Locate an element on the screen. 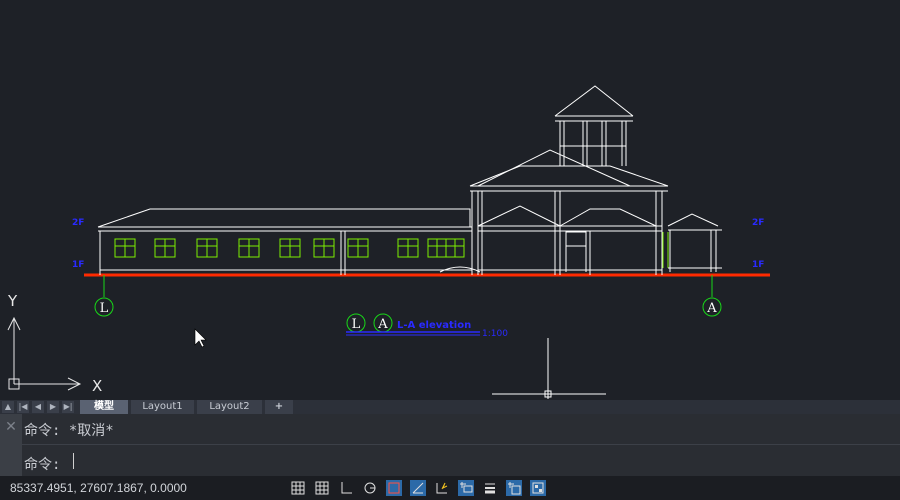 This screenshot has height=500, width=900. title-marker-a-label: A is located at coordinates (382, 324).